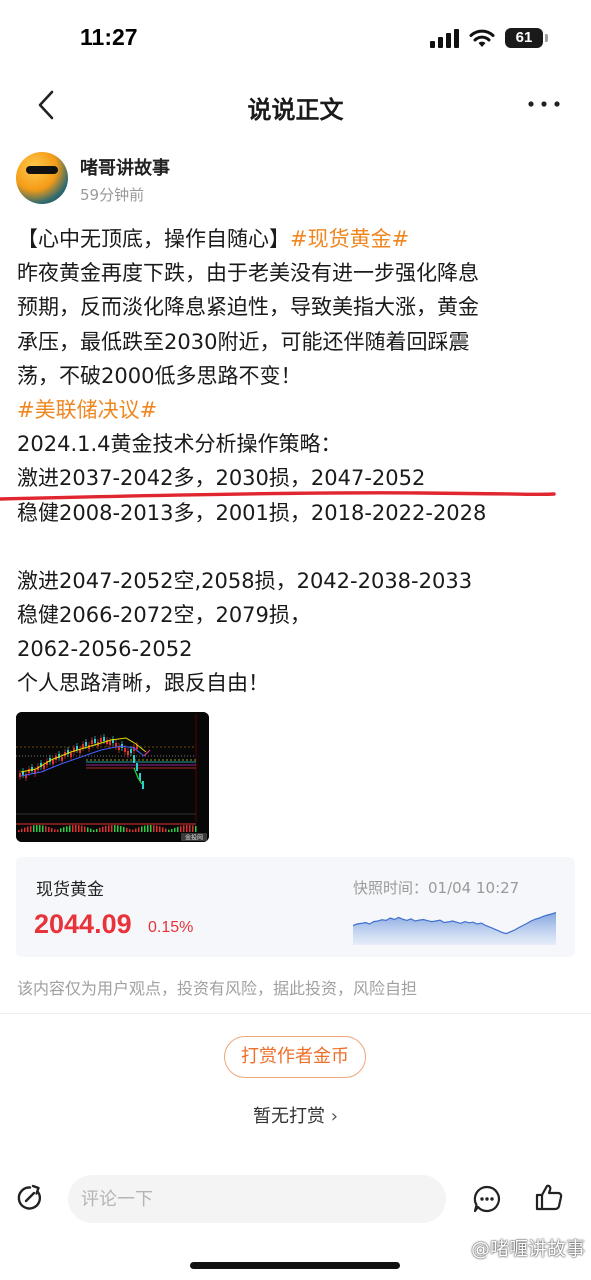  I want to click on post-text: 稳健2066-2072空，2079损，, so click(164, 615).